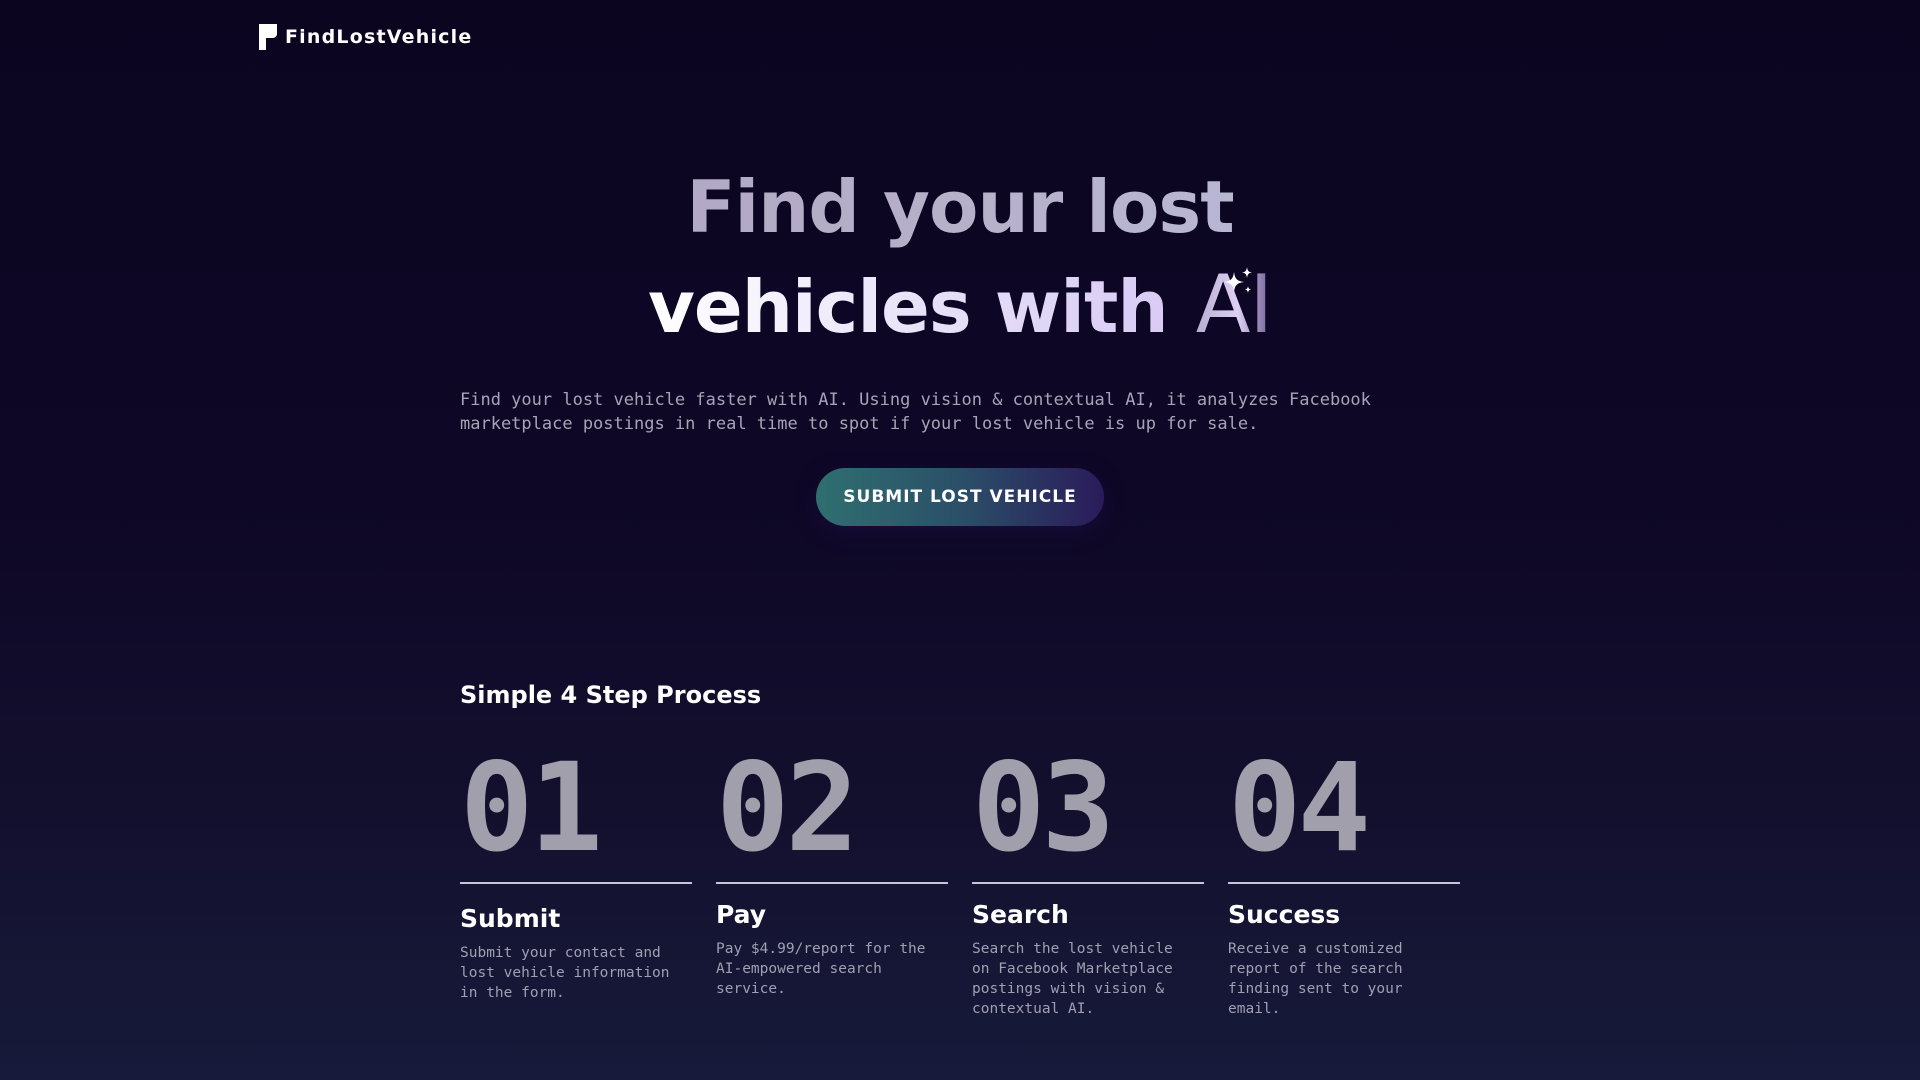 This screenshot has height=1080, width=1920. I want to click on step-number: 02, so click(787, 808).